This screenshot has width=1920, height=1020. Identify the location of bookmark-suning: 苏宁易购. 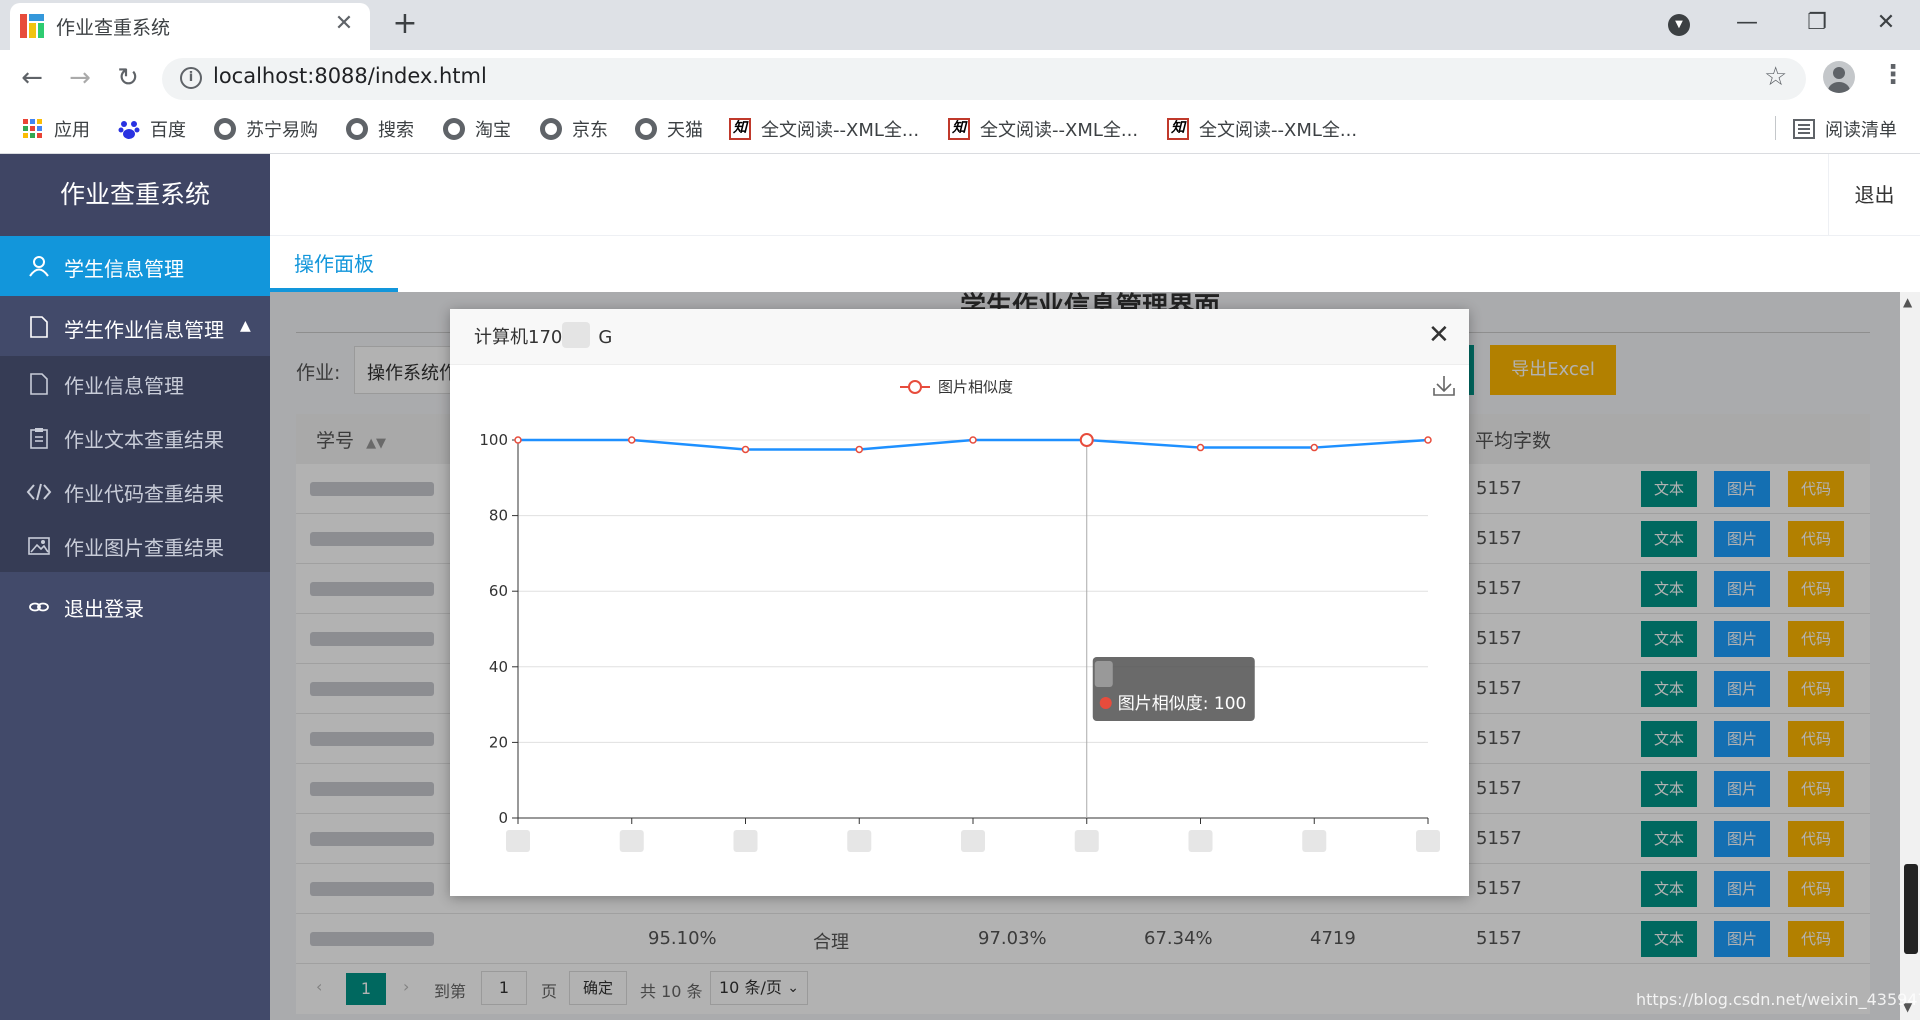
(266, 129).